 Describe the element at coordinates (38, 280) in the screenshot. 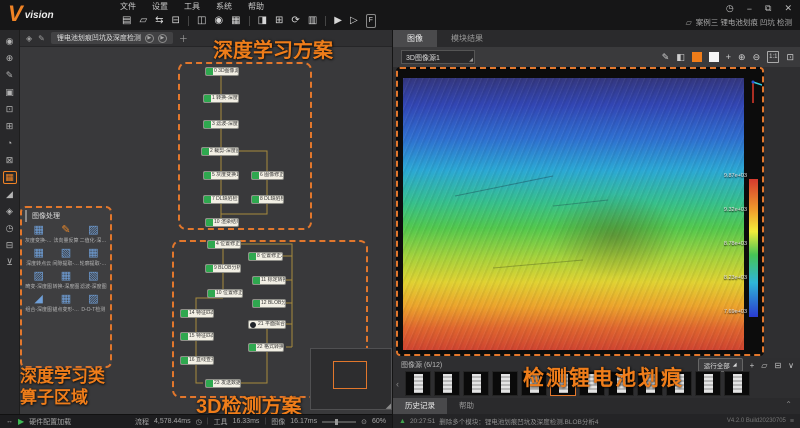

I see `operator-item-6: ▨ 畸变-深度图` at that location.